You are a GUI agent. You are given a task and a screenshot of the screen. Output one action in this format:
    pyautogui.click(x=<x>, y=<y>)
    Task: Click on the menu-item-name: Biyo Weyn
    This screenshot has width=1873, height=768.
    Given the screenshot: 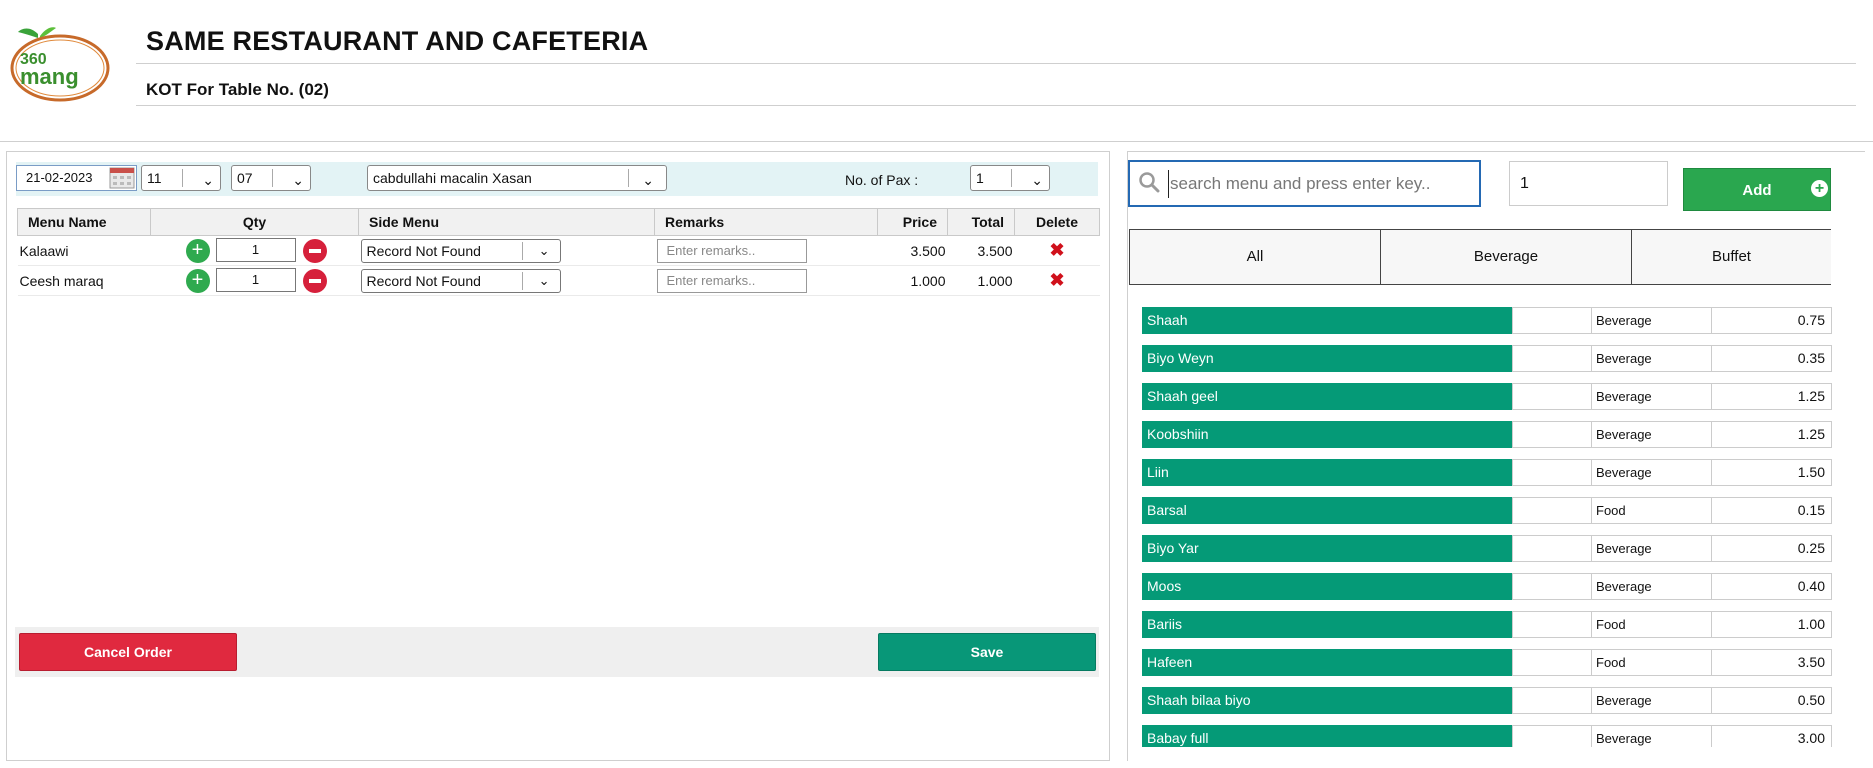 What is the action you would take?
    pyautogui.click(x=1327, y=358)
    